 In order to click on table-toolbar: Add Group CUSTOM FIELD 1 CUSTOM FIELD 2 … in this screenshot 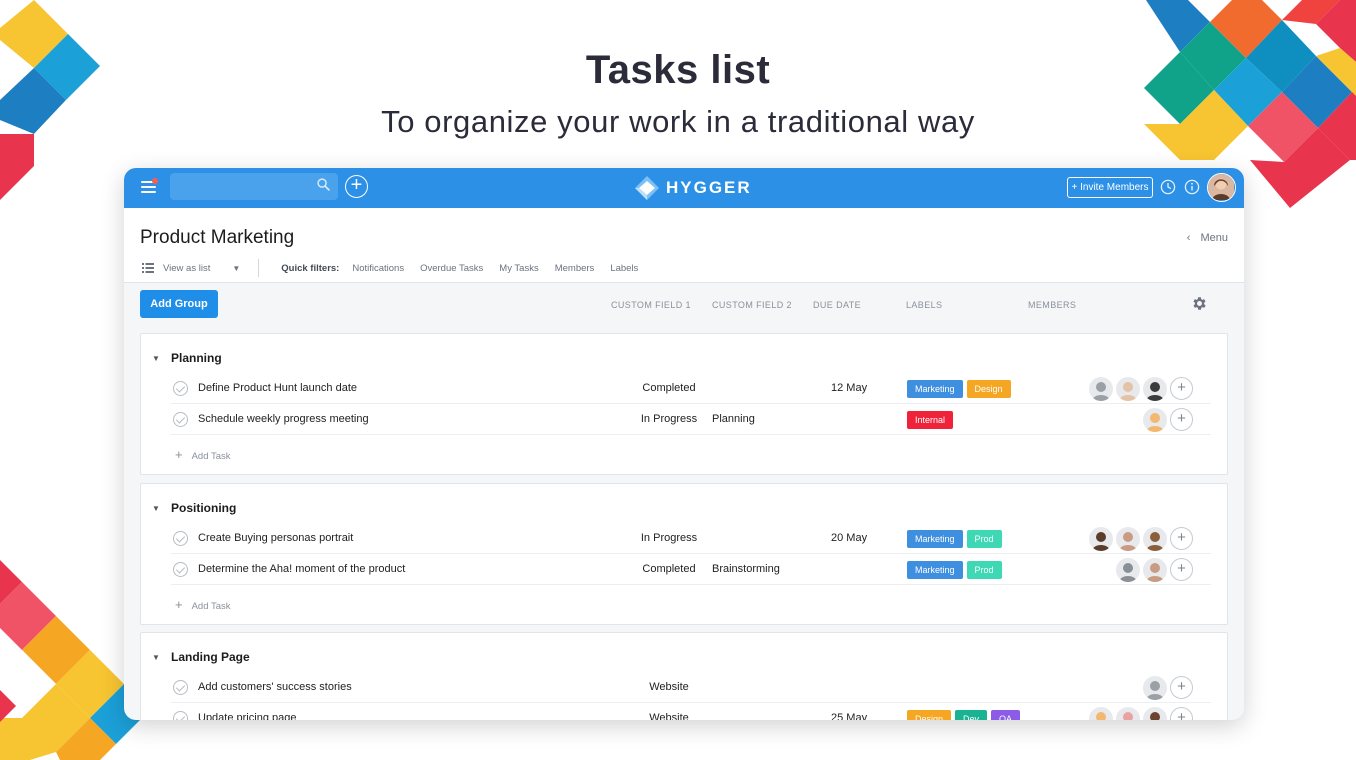, I will do `click(684, 304)`.